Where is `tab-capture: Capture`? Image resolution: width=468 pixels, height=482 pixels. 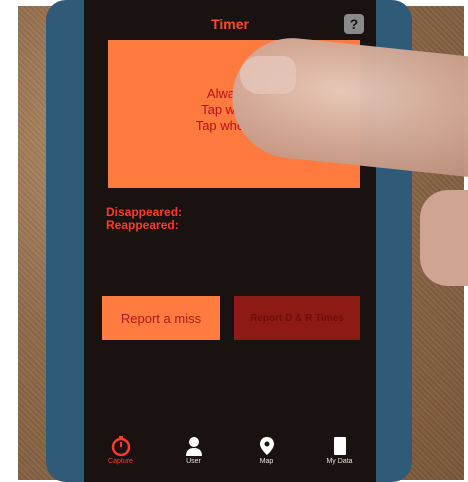
tab-capture: Capture is located at coordinates (121, 448).